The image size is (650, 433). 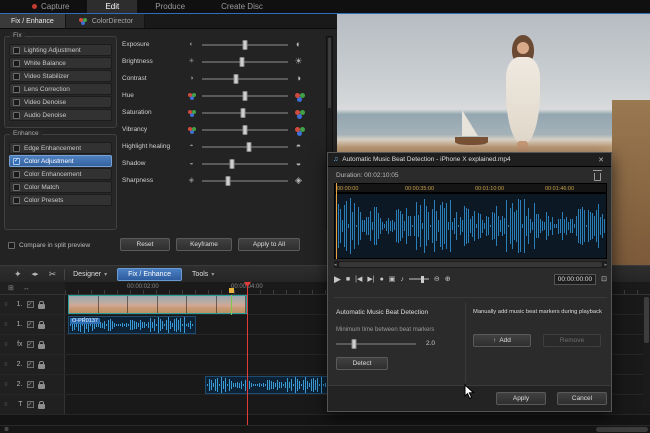 What do you see at coordinates (16, 161) in the screenshot?
I see `color-adjustment-checkbox` at bounding box center [16, 161].